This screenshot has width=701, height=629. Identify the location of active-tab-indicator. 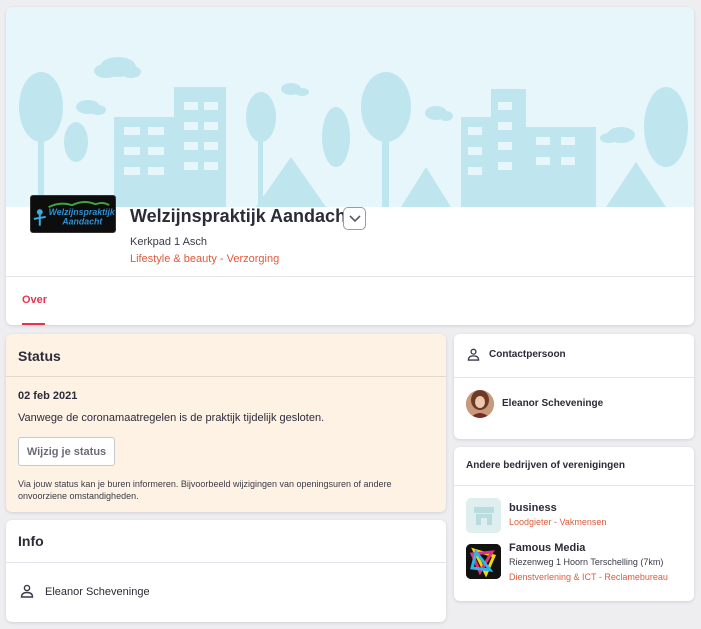
(33, 324).